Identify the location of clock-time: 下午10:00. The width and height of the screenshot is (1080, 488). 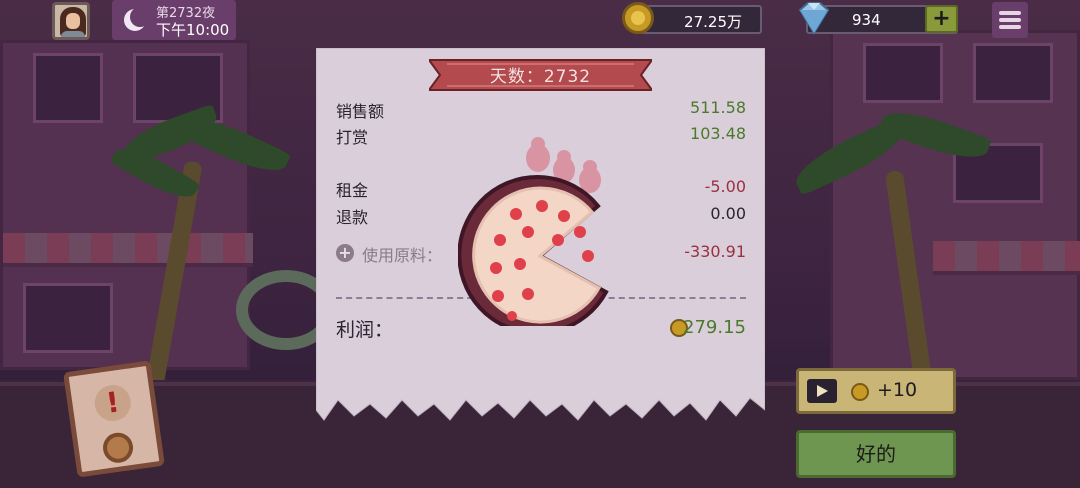
(193, 30).